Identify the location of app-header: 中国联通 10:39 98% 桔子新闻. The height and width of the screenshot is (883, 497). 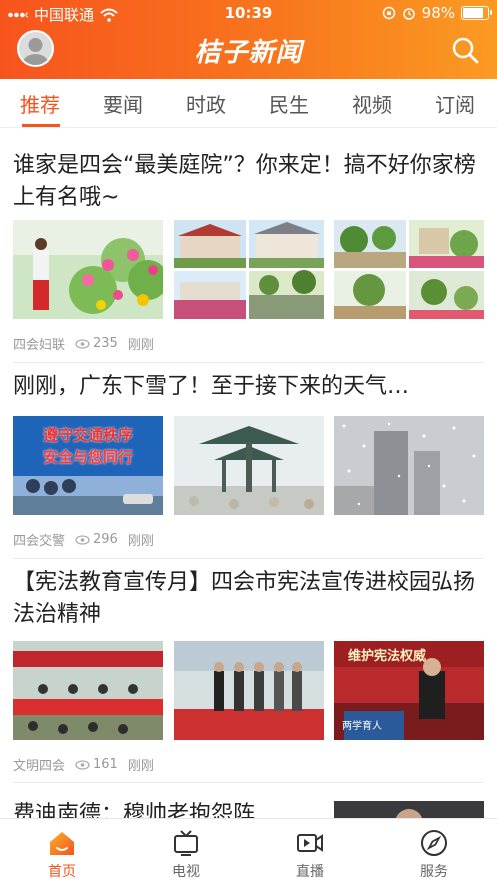
(248, 39).